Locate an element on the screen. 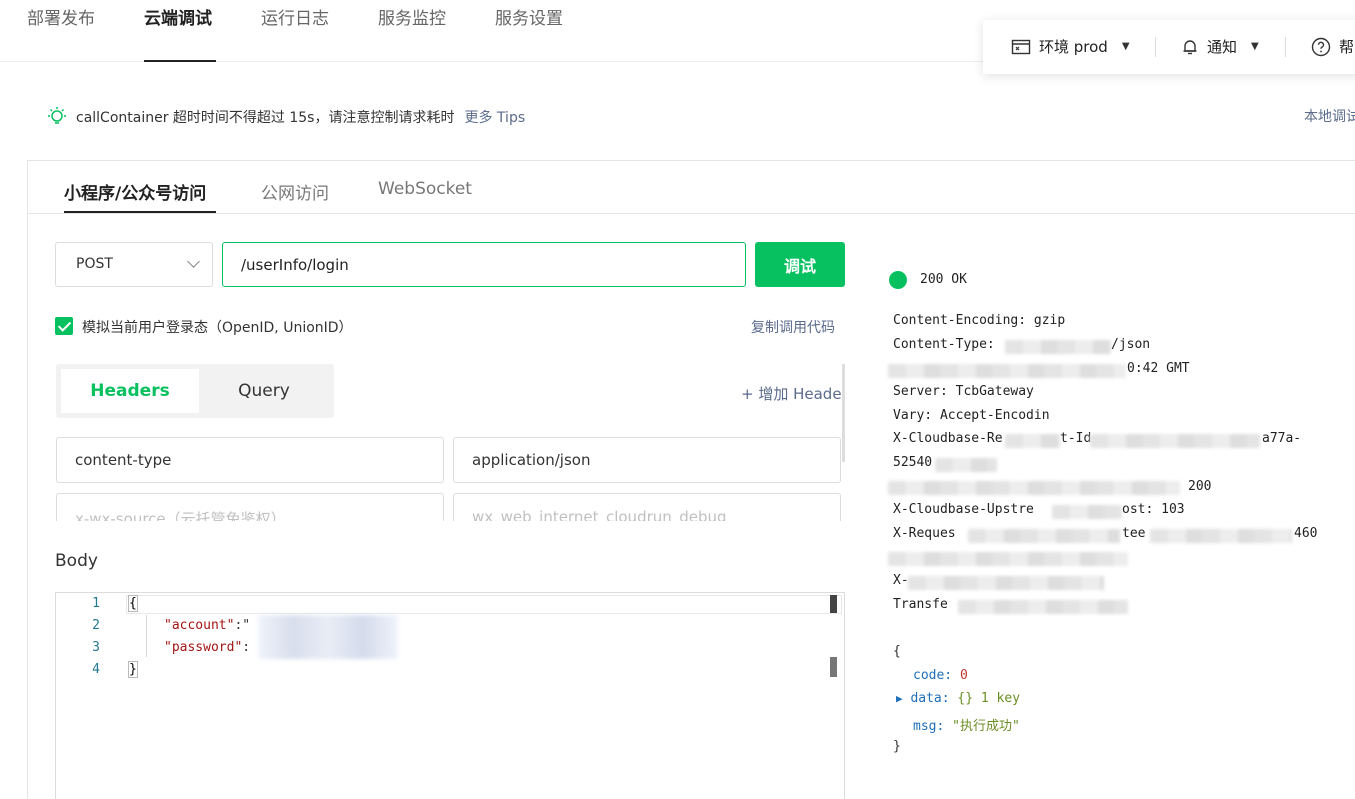 The image size is (1355, 799). method-value: POST is located at coordinates (94, 264).